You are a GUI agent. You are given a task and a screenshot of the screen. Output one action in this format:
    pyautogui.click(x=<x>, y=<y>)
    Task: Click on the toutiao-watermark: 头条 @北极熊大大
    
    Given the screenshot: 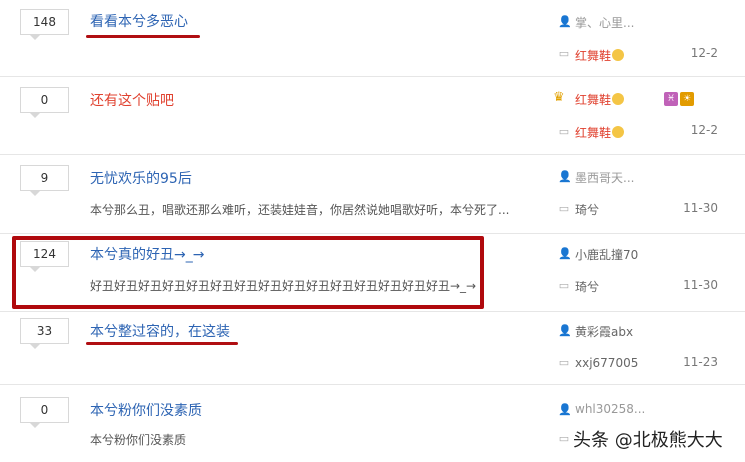 What is the action you would take?
    pyautogui.click(x=648, y=440)
    